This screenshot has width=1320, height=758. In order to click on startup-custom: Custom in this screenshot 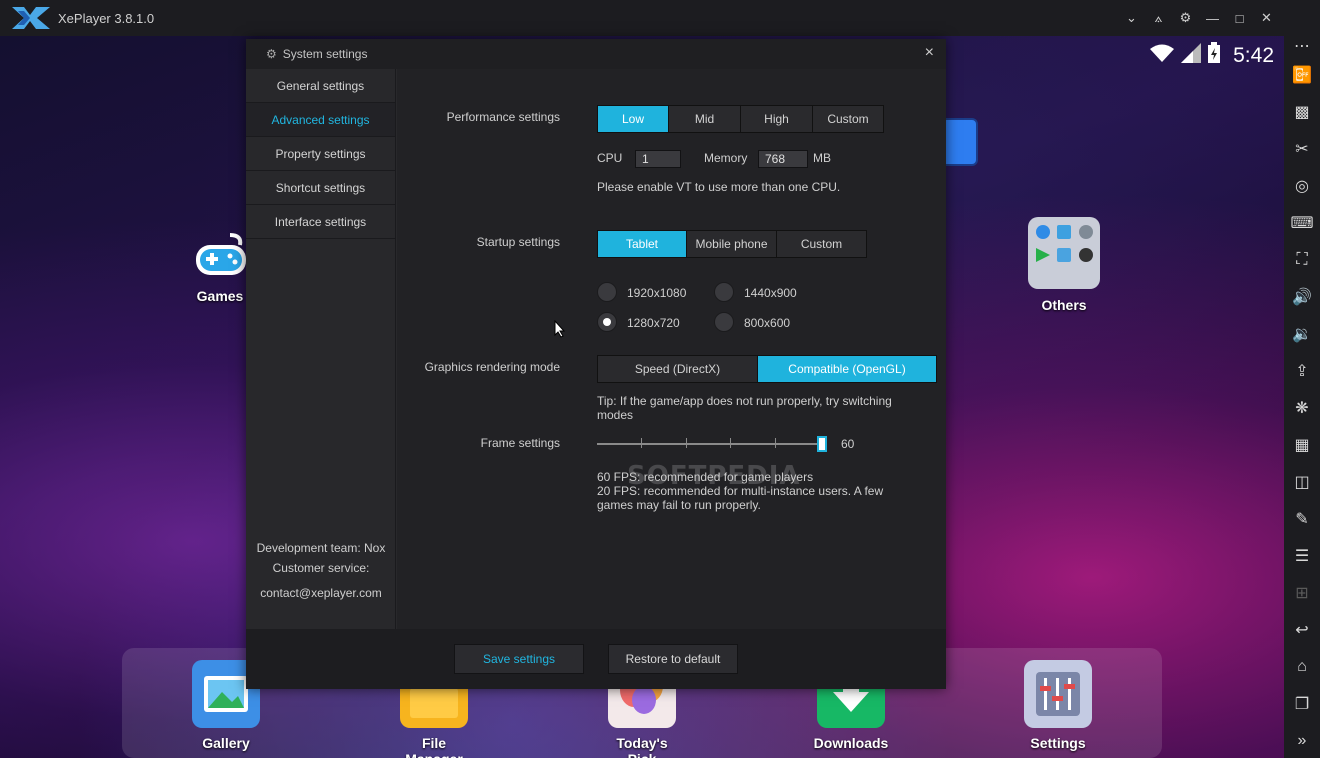, I will do `click(821, 244)`.